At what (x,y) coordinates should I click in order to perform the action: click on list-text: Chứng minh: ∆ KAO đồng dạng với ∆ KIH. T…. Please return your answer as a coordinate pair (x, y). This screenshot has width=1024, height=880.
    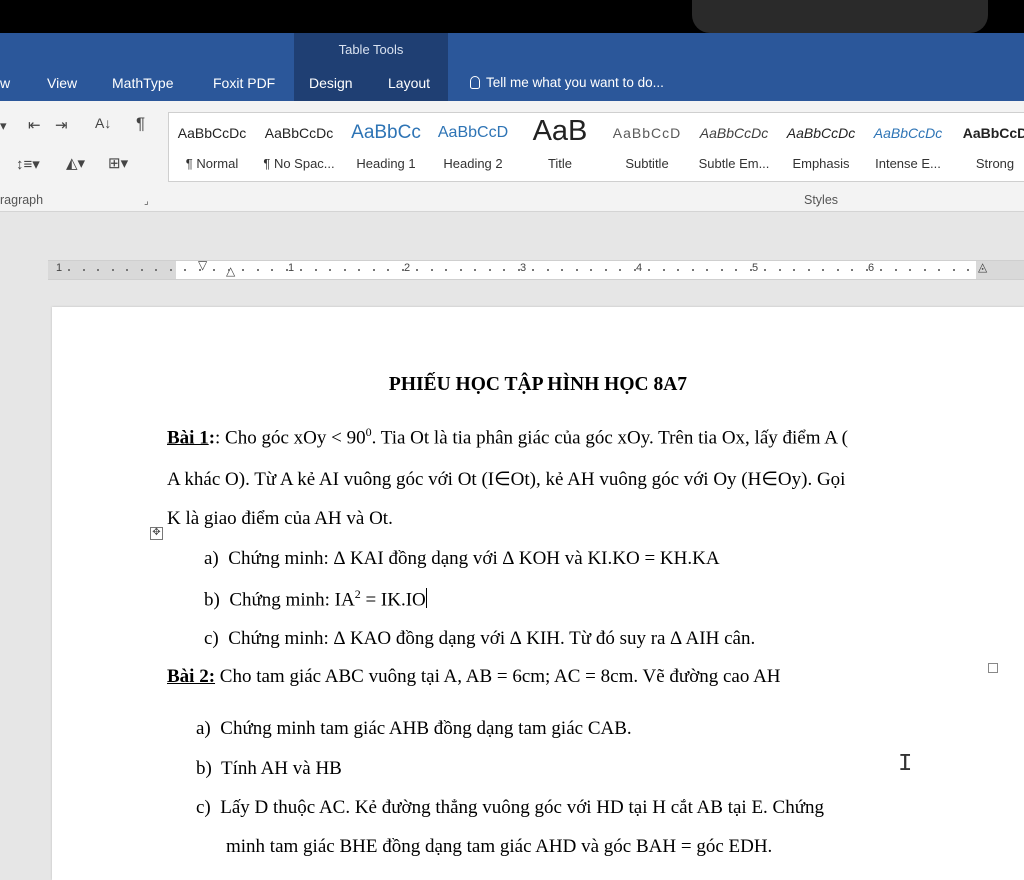
    Looking at the image, I should click on (492, 638).